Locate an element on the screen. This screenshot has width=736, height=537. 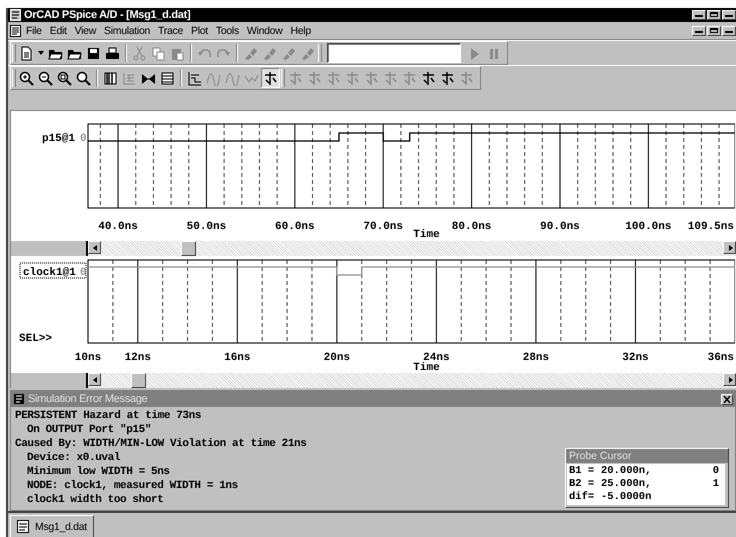
tick-label: 32ns is located at coordinates (635, 358).